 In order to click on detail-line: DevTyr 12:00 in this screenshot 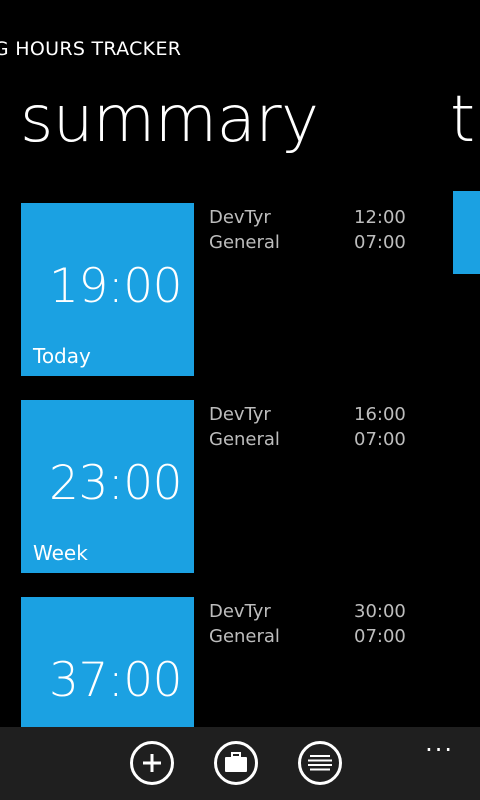, I will do `click(319, 219)`.